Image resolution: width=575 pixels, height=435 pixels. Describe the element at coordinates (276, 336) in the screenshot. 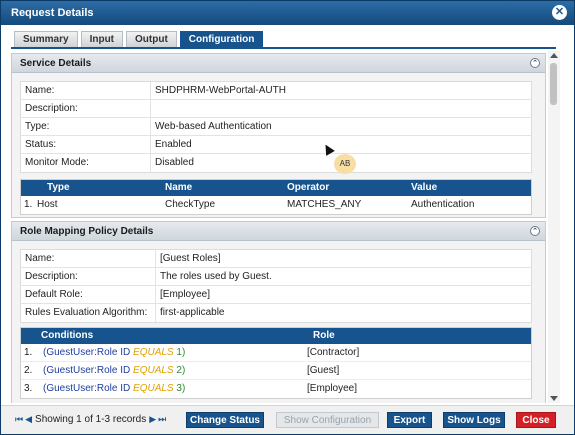

I see `table-header: Conditions Role` at that location.